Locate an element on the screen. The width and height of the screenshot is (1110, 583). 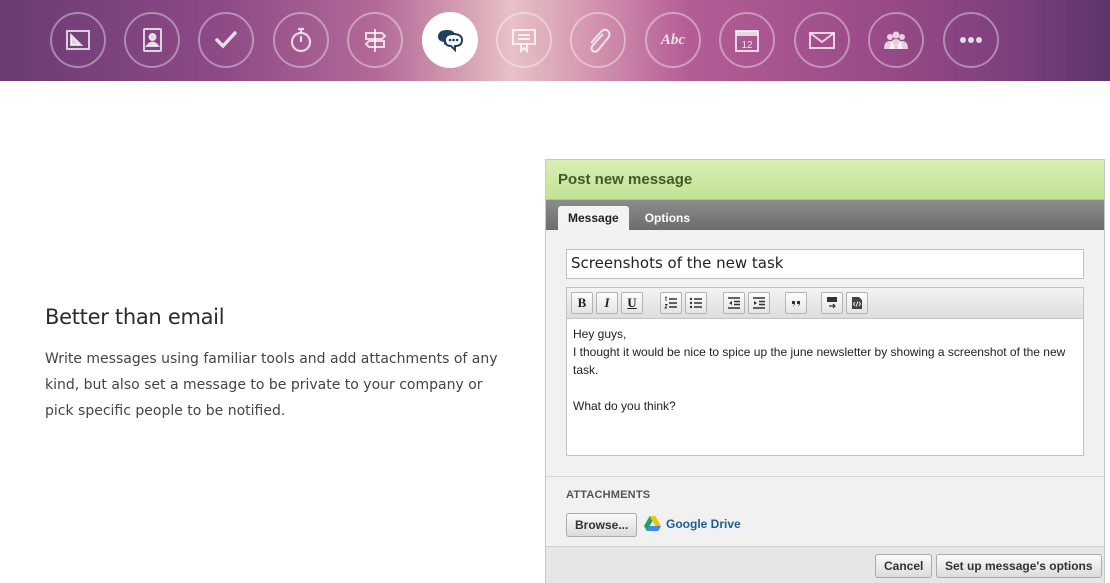
more-icon is located at coordinates (971, 40).